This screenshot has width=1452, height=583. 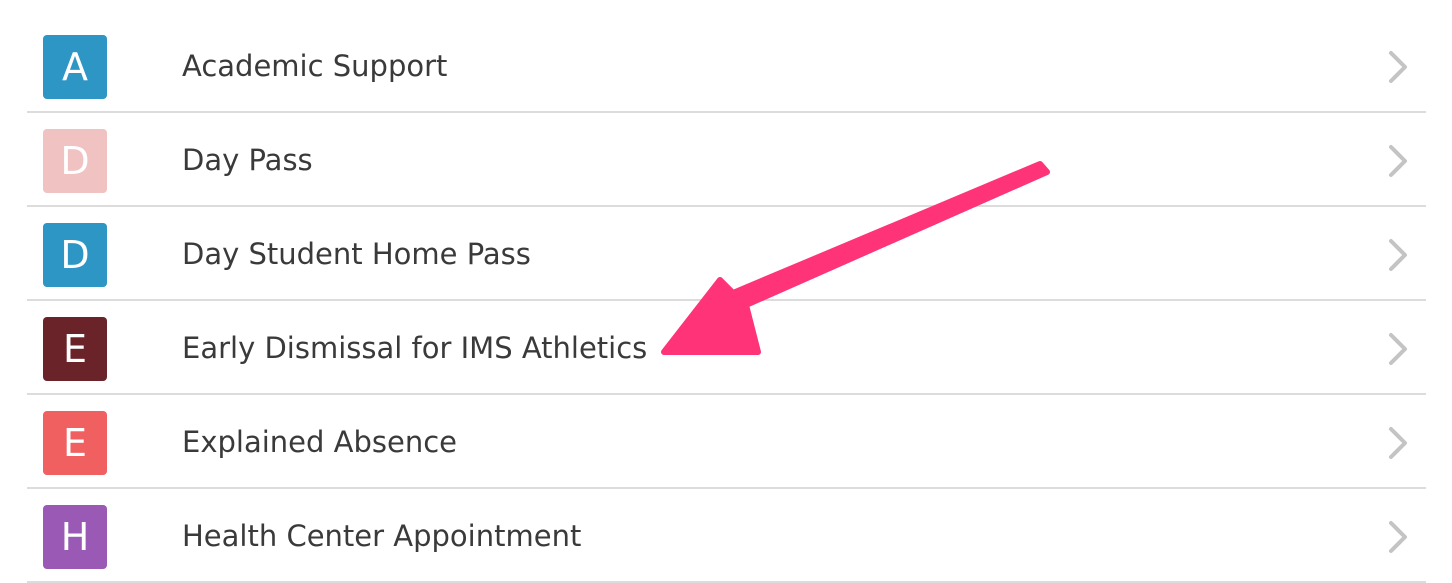 What do you see at coordinates (315, 66) in the screenshot?
I see `list-item-label: Academic Support` at bounding box center [315, 66].